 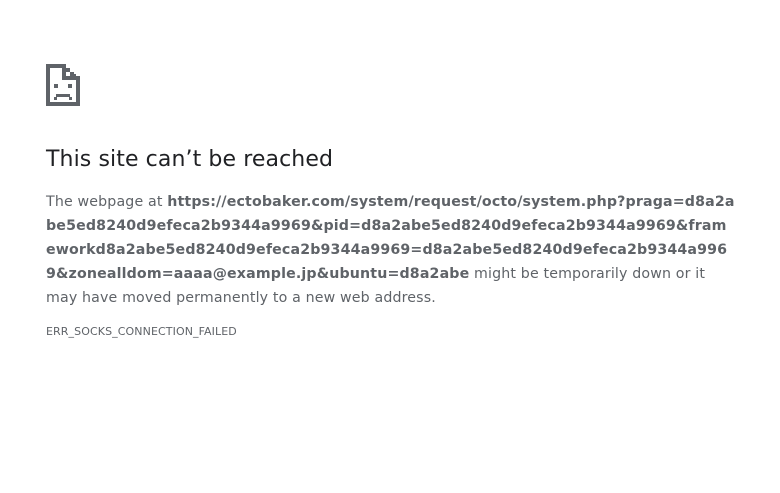 What do you see at coordinates (190, 159) in the screenshot?
I see `error-title: This site can’t be reached` at bounding box center [190, 159].